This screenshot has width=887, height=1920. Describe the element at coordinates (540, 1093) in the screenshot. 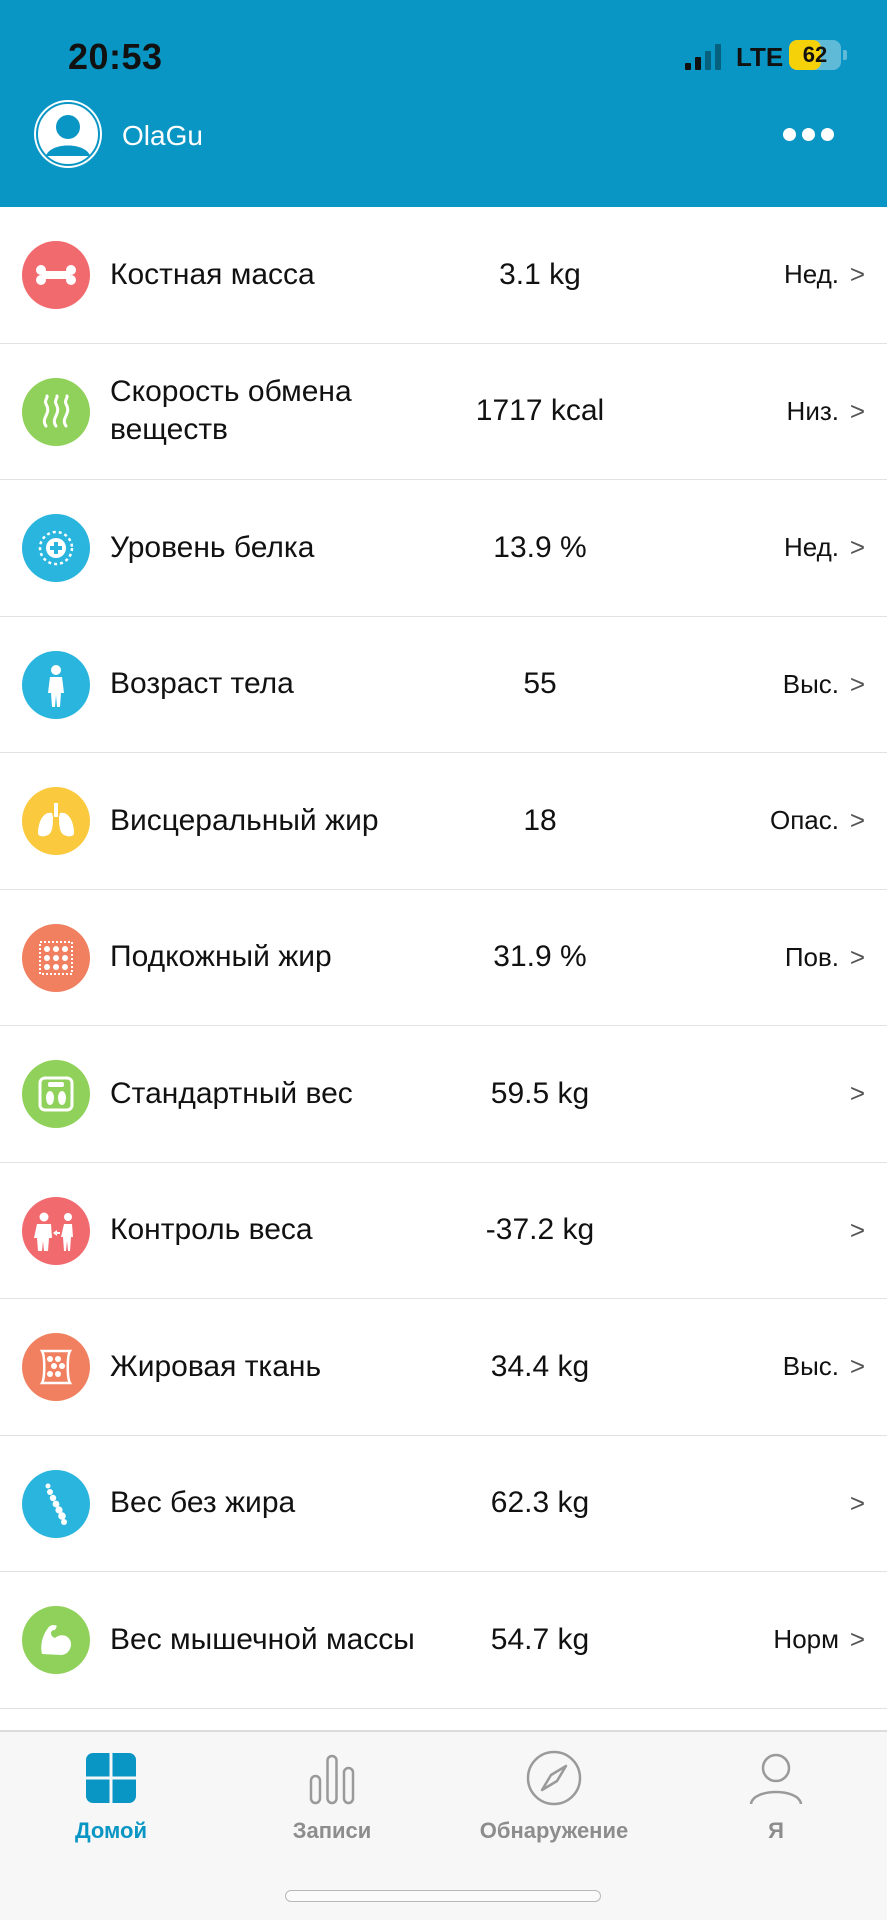

I see `metric-value: 59.5 kg` at that location.